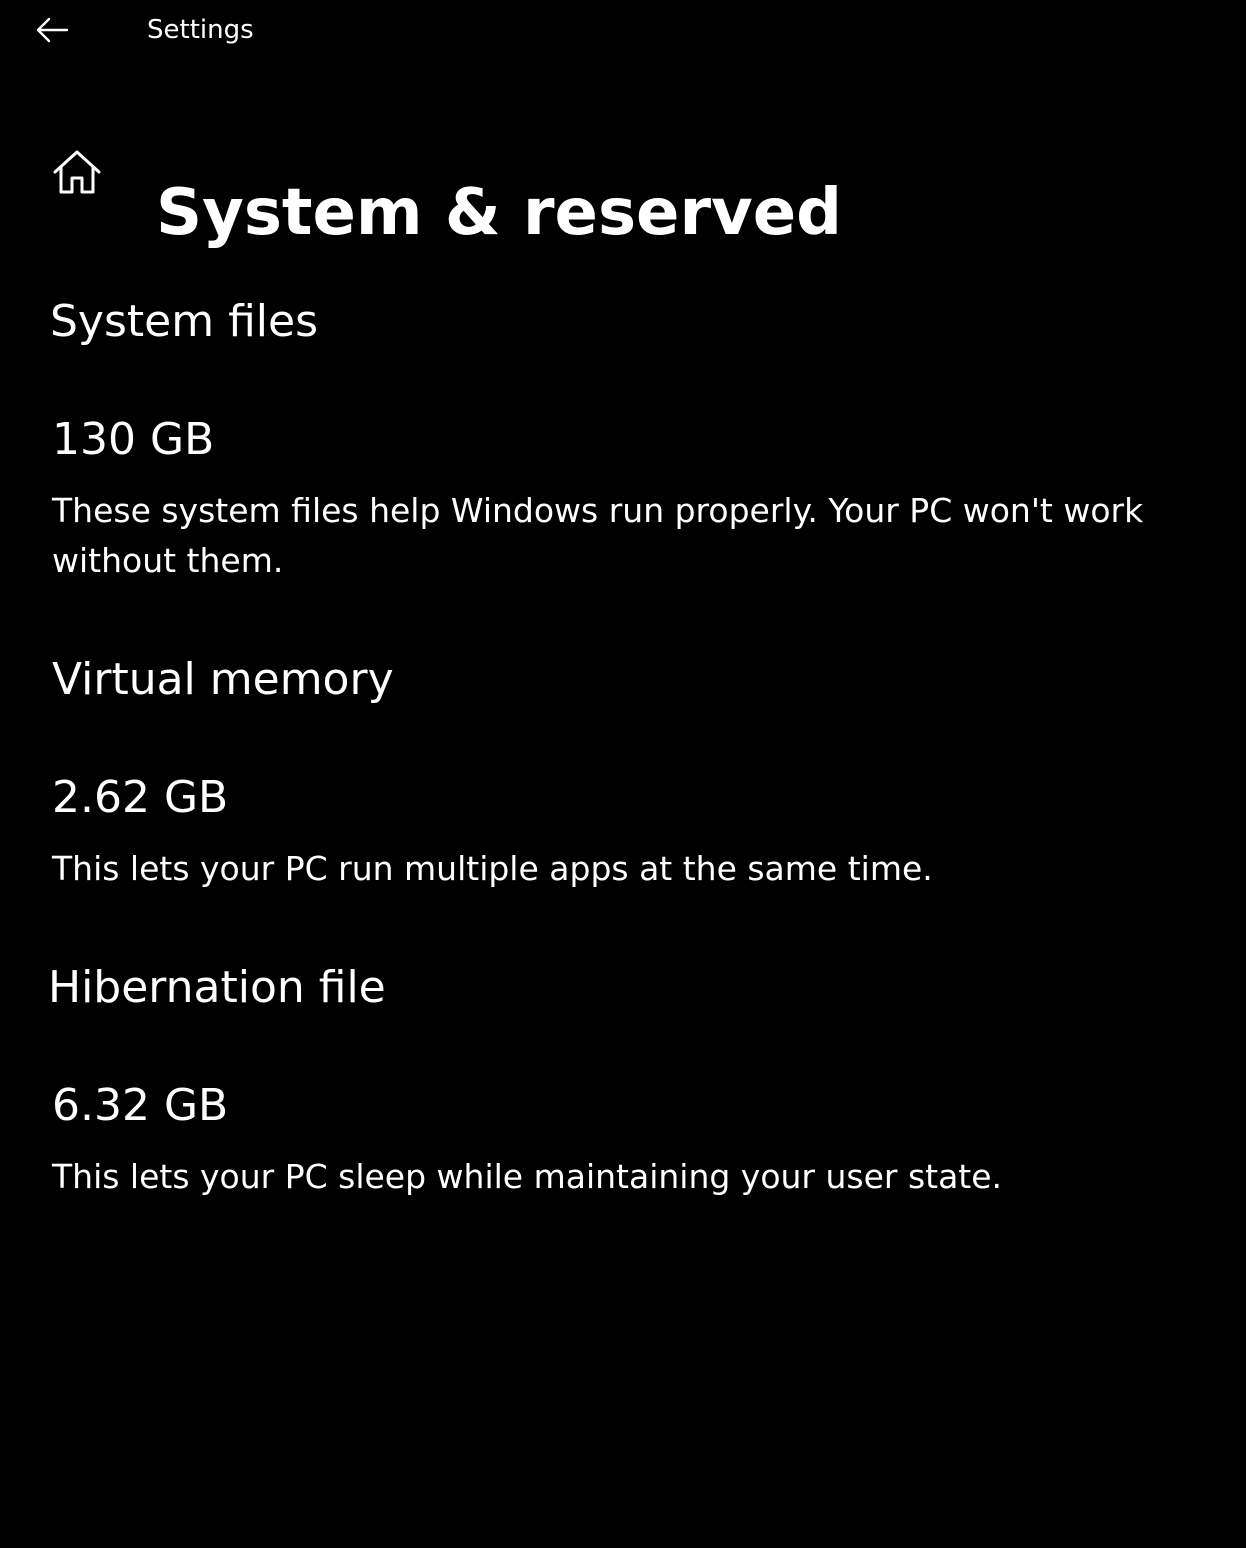 Image resolution: width=1246 pixels, height=1548 pixels. I want to click on section-heading: Virtual memory, so click(223, 679).